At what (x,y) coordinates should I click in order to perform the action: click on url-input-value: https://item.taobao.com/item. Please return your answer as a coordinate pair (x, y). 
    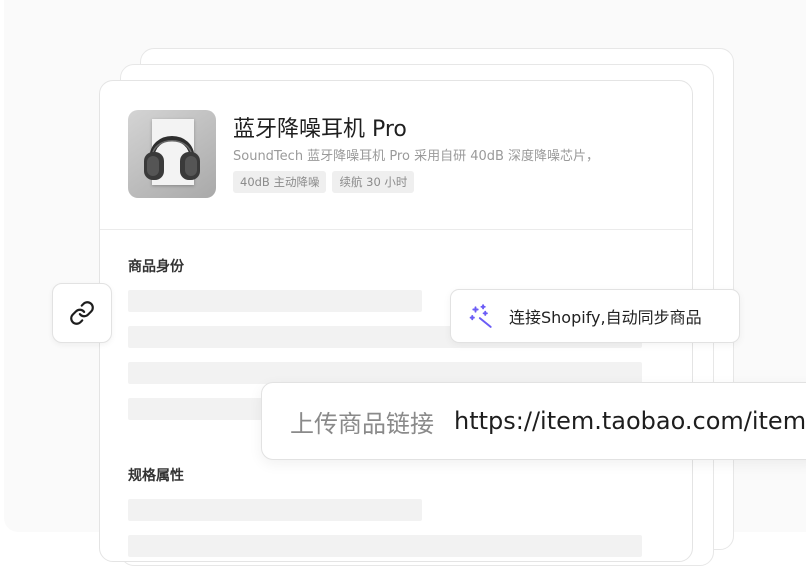
    Looking at the image, I should click on (630, 421).